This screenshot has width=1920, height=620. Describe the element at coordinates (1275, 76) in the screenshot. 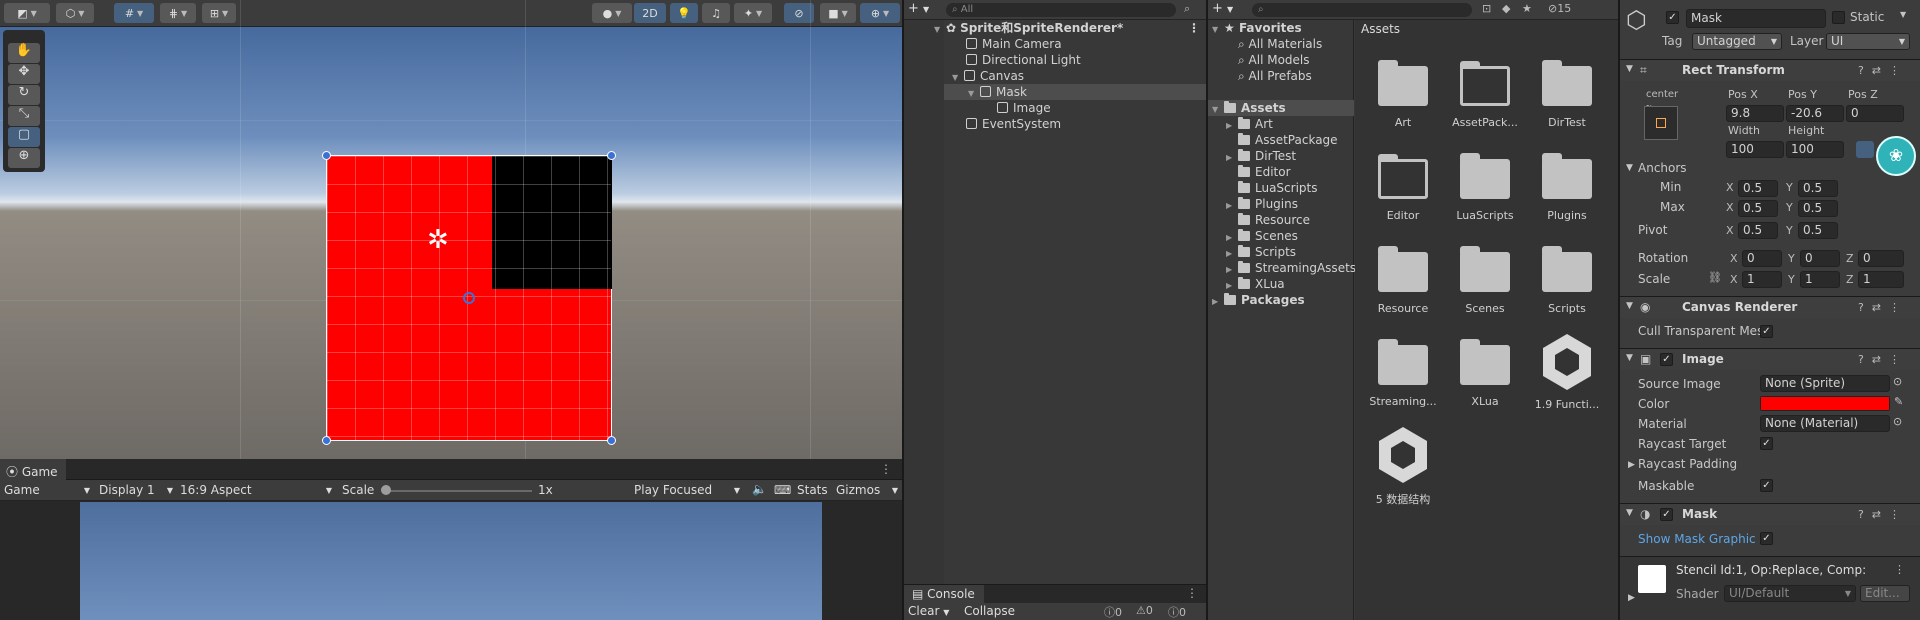

I see `favorite-item: ⌕ All Prefabs` at that location.